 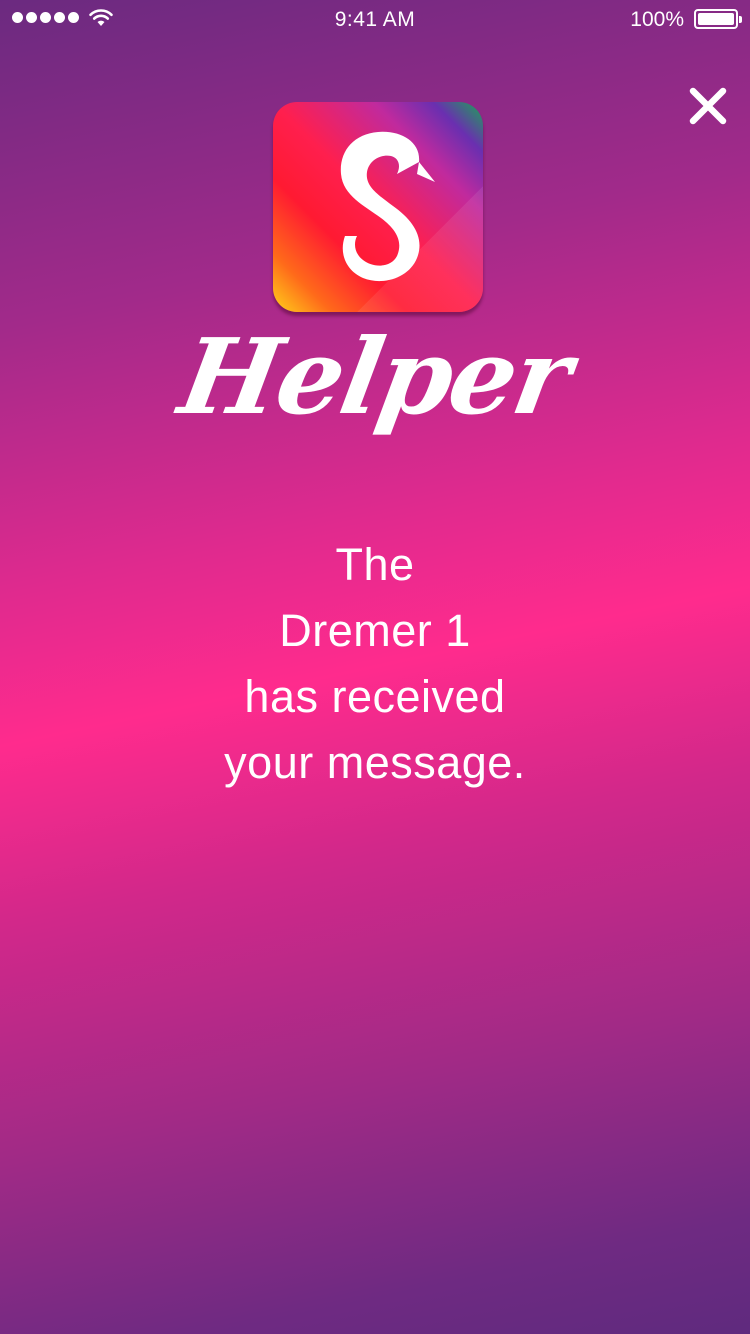 What do you see at coordinates (375, 20) in the screenshot?
I see `status-bar: 9:41 AM 100%` at bounding box center [375, 20].